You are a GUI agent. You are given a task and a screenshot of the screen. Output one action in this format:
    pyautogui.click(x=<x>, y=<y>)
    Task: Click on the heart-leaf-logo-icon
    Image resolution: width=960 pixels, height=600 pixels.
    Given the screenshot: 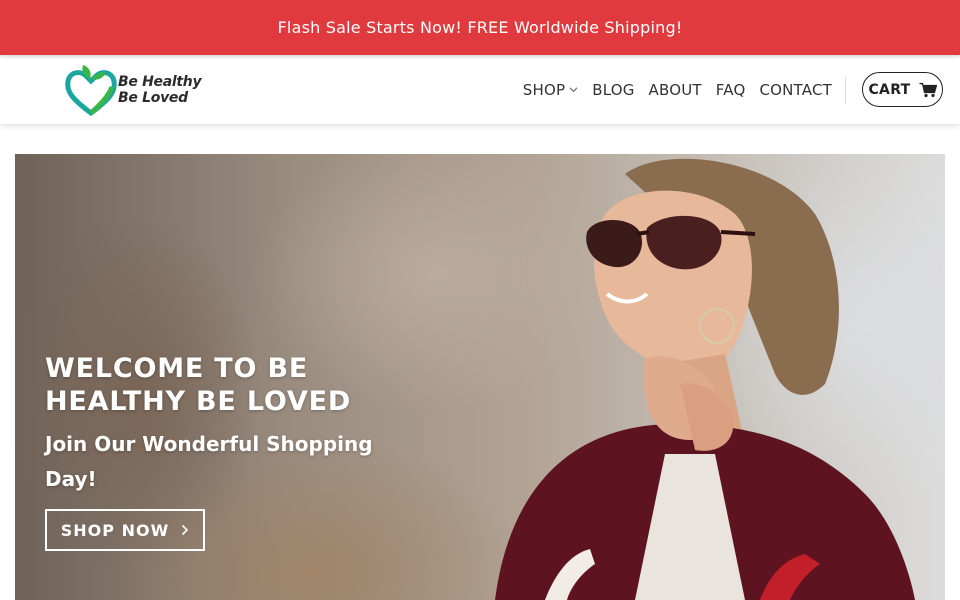 What is the action you would take?
    pyautogui.click(x=91, y=91)
    